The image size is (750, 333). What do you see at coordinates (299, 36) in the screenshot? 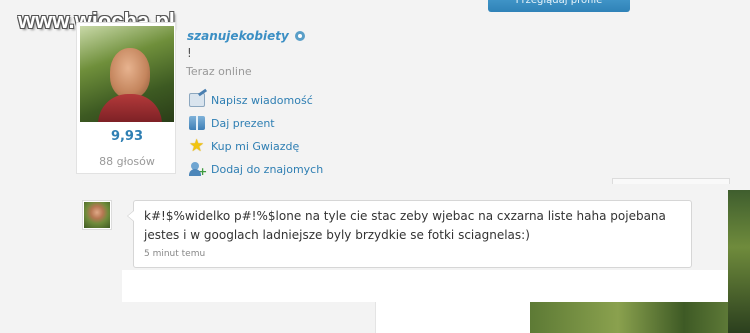
I see `info-circle-icon` at bounding box center [299, 36].